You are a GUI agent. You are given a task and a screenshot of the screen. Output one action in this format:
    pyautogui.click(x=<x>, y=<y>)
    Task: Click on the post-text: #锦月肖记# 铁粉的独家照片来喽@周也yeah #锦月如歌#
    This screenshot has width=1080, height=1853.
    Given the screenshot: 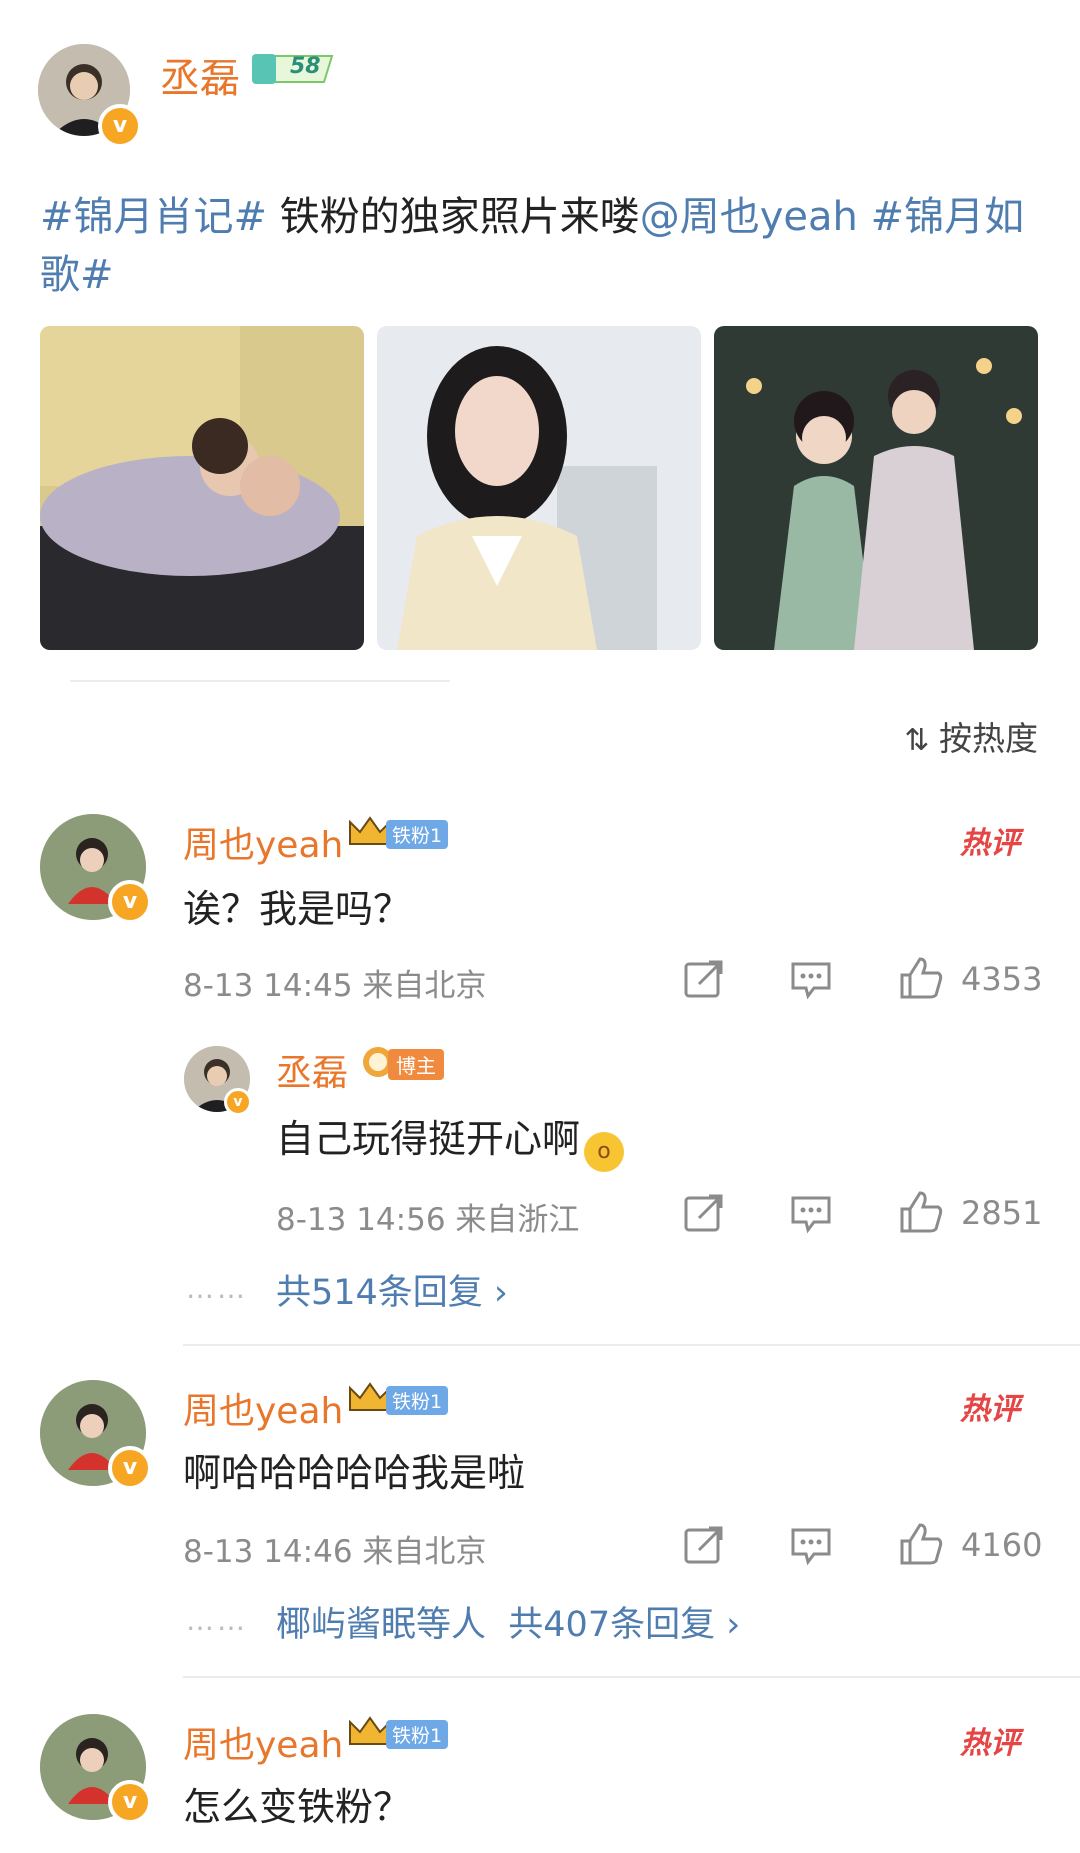 What is the action you would take?
    pyautogui.click(x=540, y=246)
    